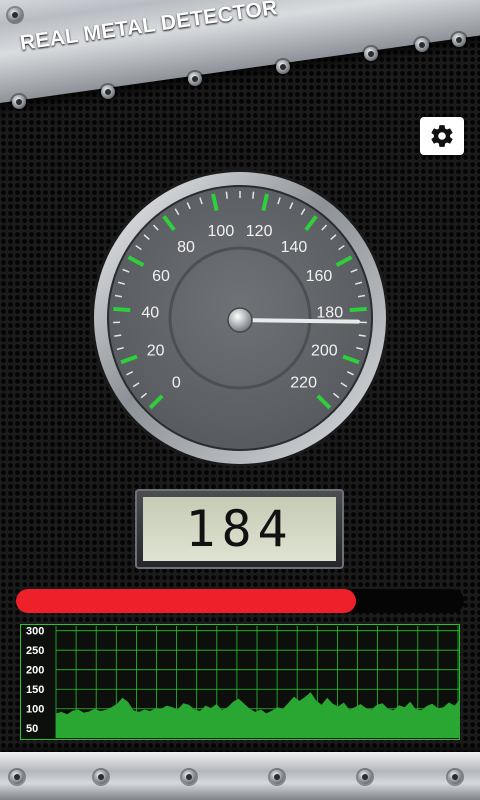  What do you see at coordinates (176, 383) in the screenshot?
I see `gauge-label: 0` at bounding box center [176, 383].